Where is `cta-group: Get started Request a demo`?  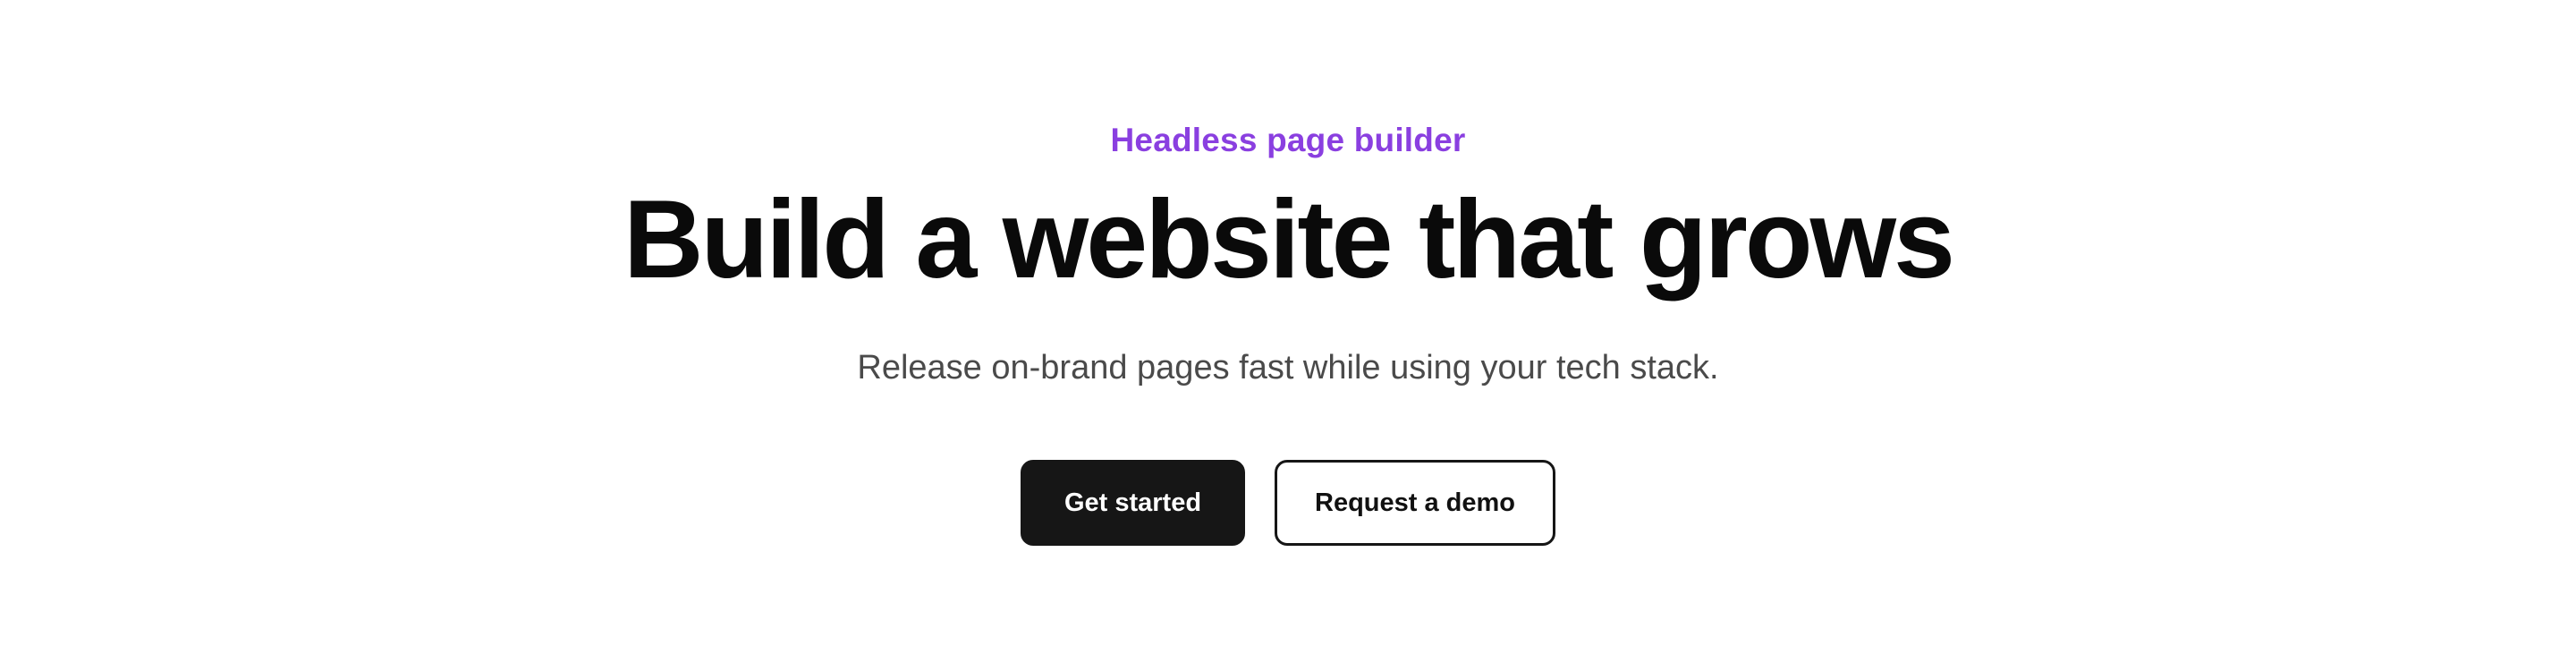 cta-group: Get started Request a demo is located at coordinates (1288, 503).